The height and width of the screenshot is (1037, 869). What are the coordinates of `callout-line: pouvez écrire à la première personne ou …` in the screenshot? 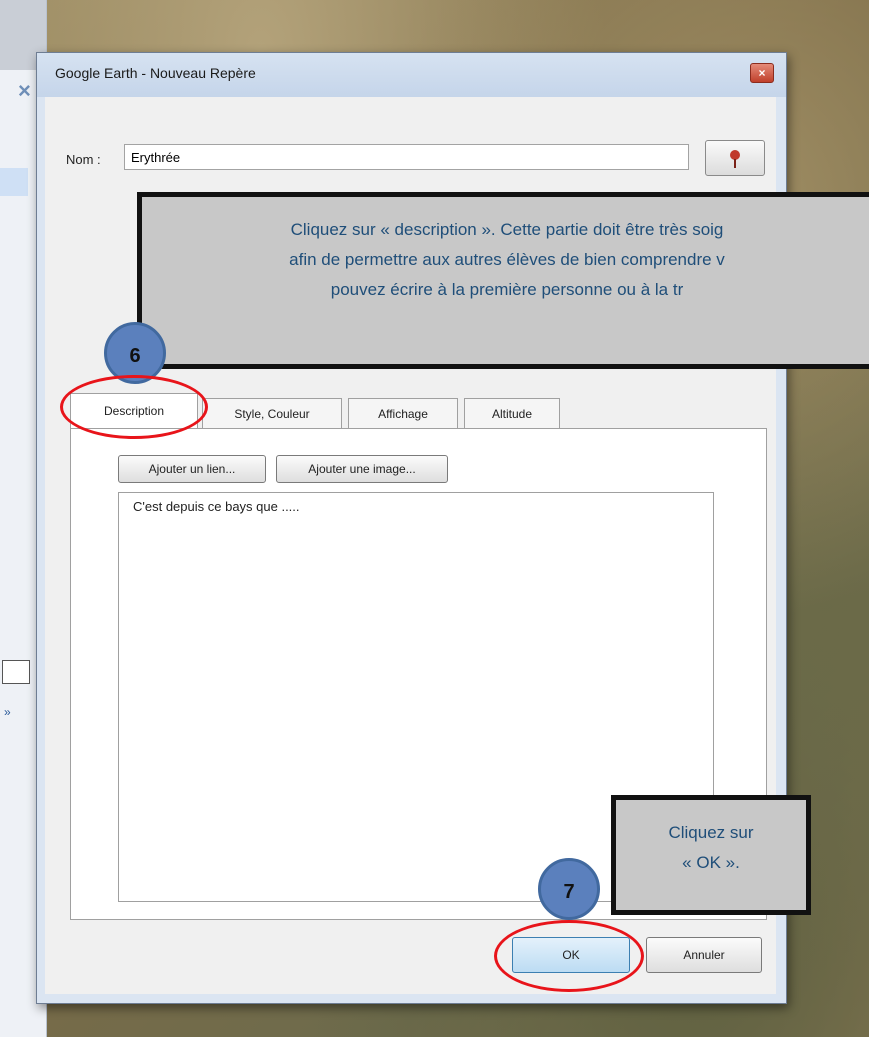 It's located at (507, 289).